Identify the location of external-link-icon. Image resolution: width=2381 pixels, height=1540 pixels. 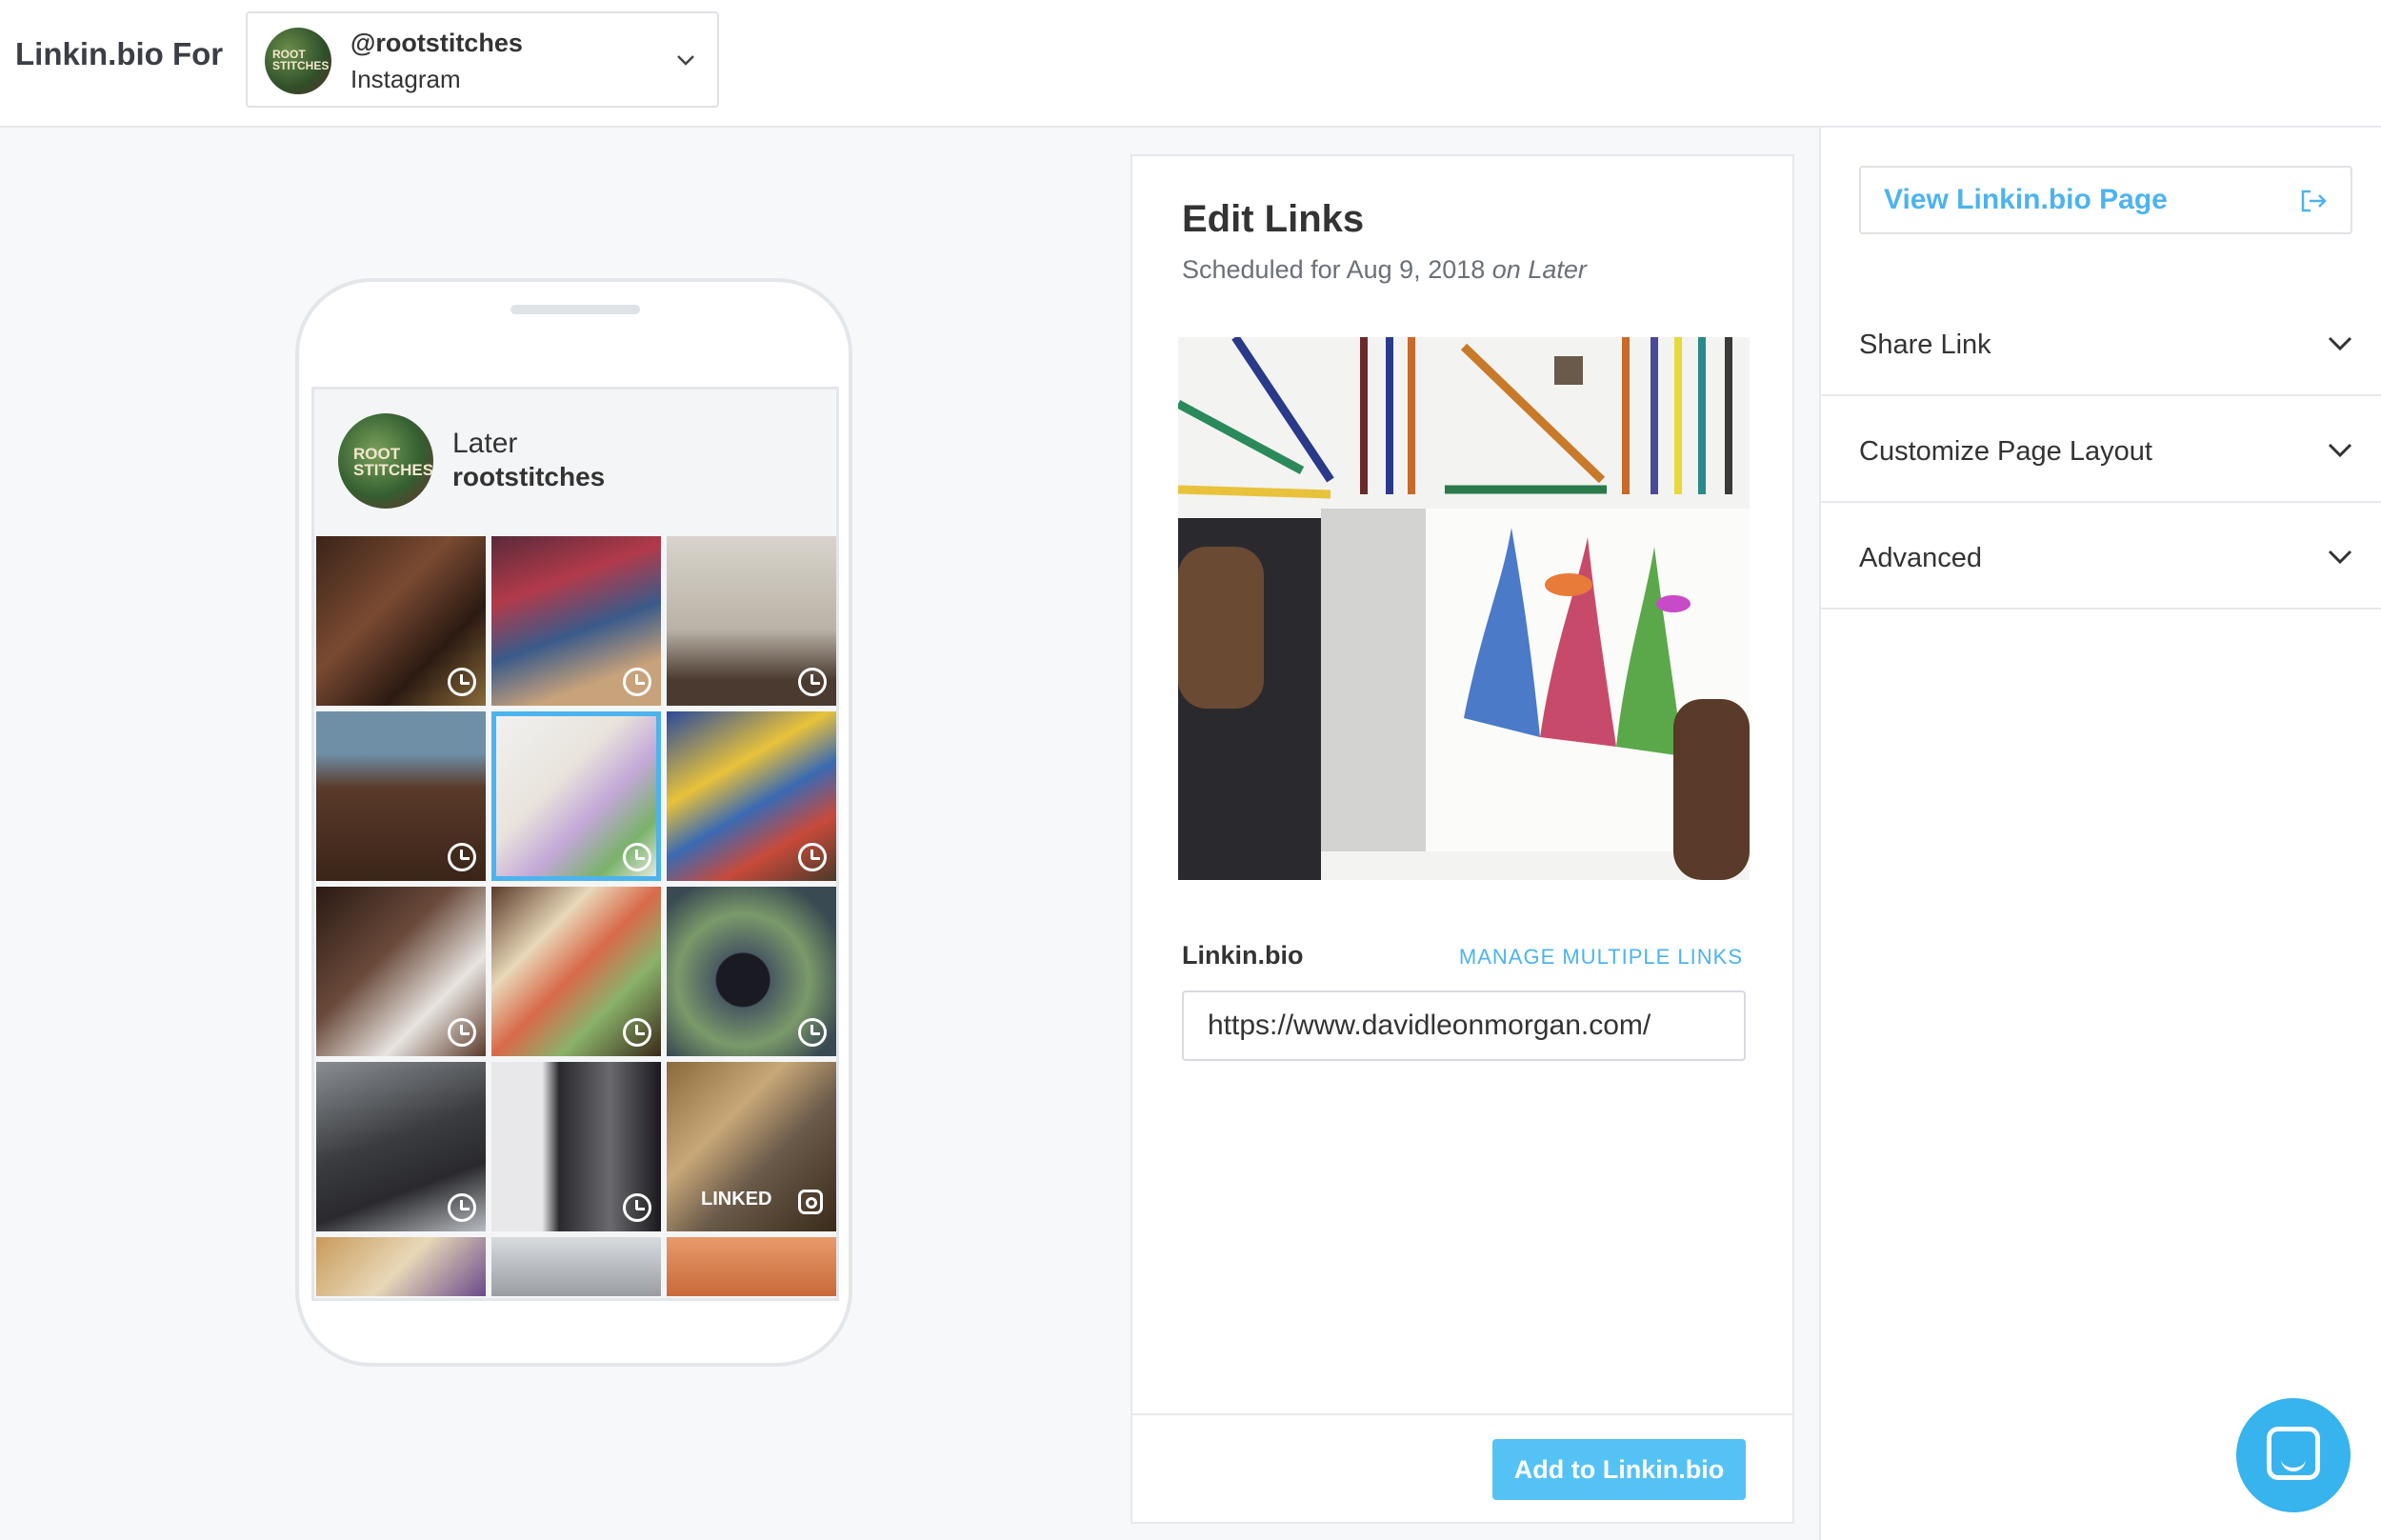
(2314, 201).